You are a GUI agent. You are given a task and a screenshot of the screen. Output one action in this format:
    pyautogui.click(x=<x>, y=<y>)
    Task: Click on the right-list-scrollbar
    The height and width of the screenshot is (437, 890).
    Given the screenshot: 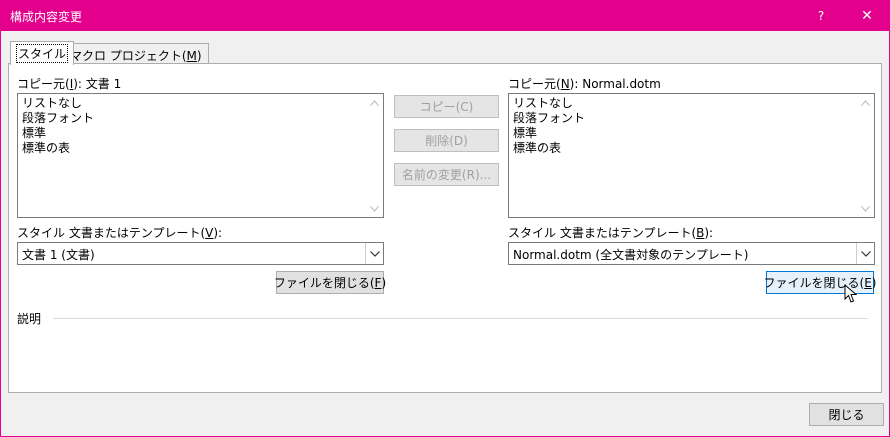 What is the action you would take?
    pyautogui.click(x=865, y=155)
    